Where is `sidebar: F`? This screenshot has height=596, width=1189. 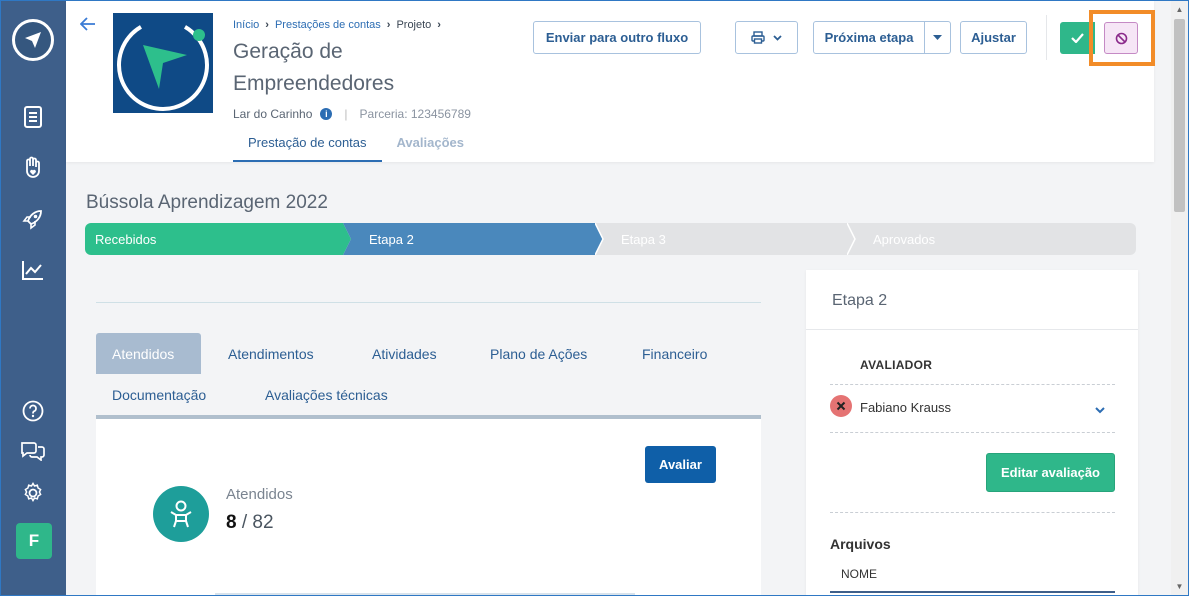
sidebar: F is located at coordinates (33, 298).